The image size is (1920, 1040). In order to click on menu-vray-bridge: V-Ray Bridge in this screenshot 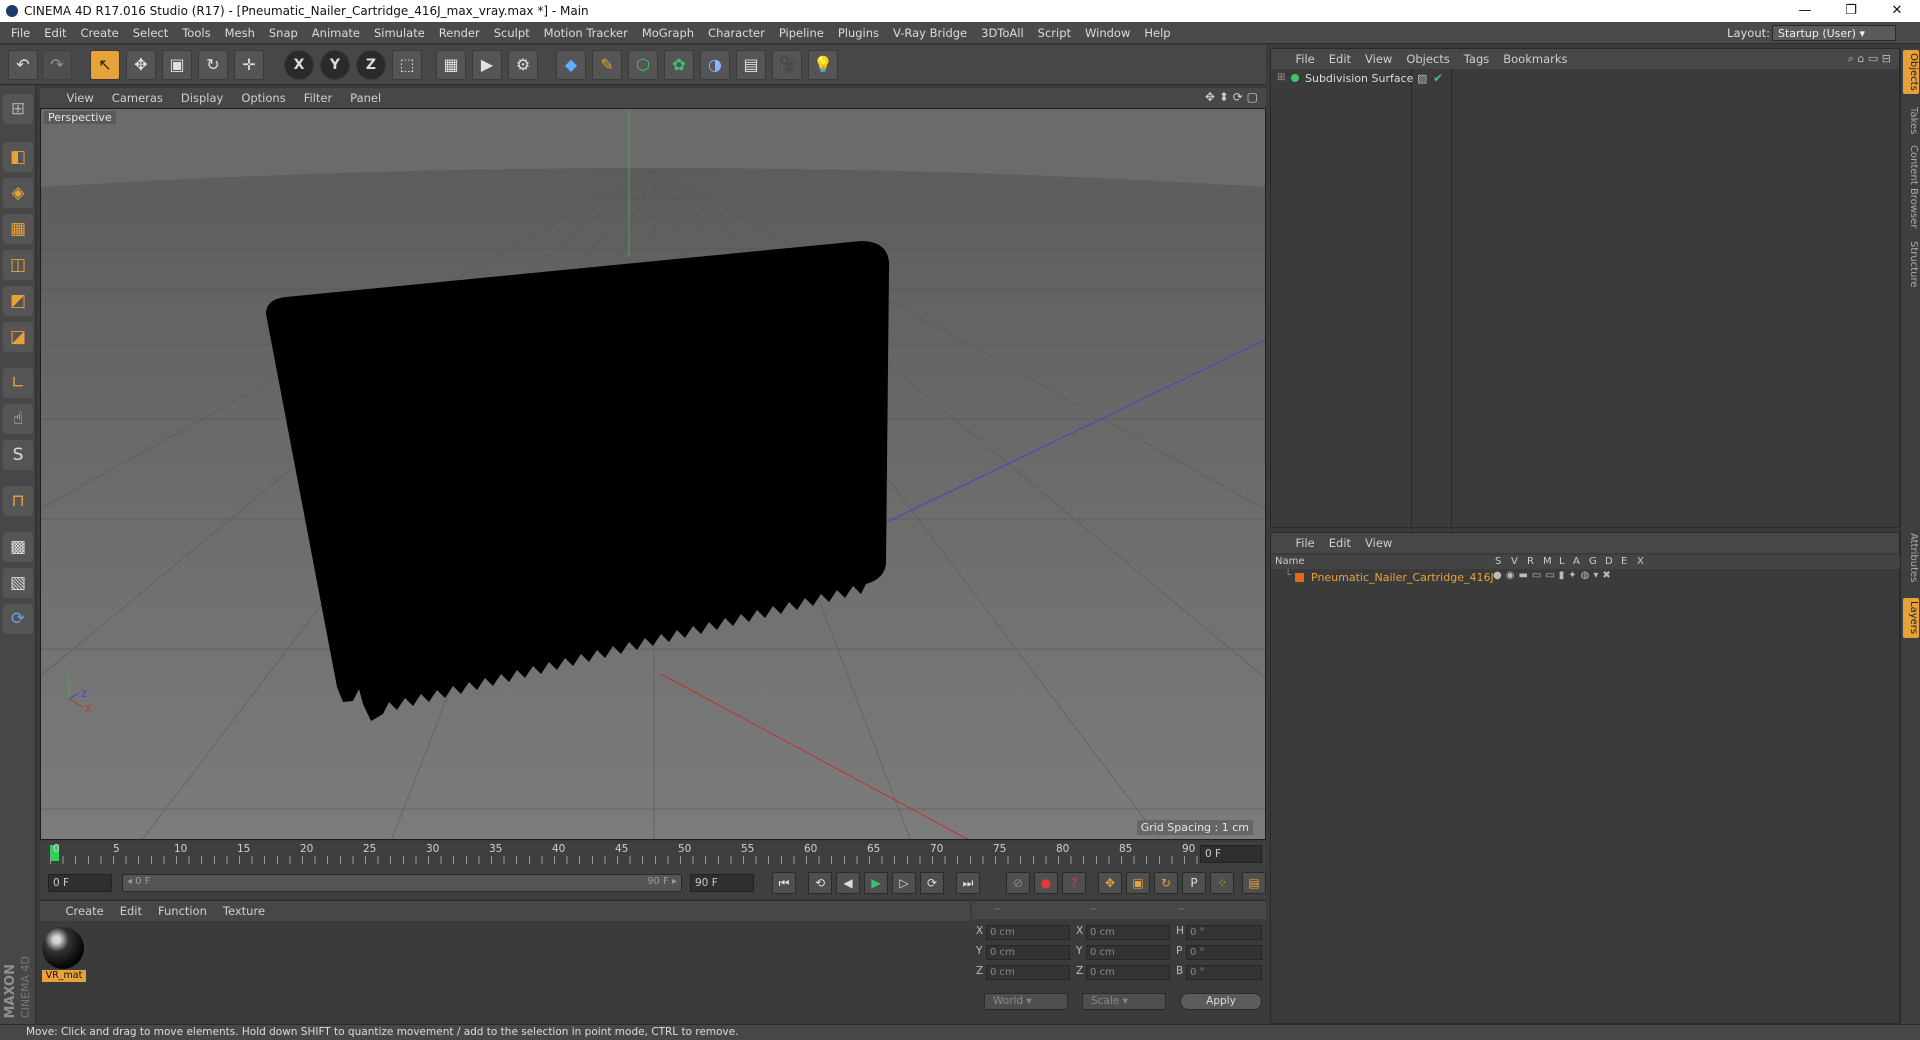, I will do `click(930, 33)`.